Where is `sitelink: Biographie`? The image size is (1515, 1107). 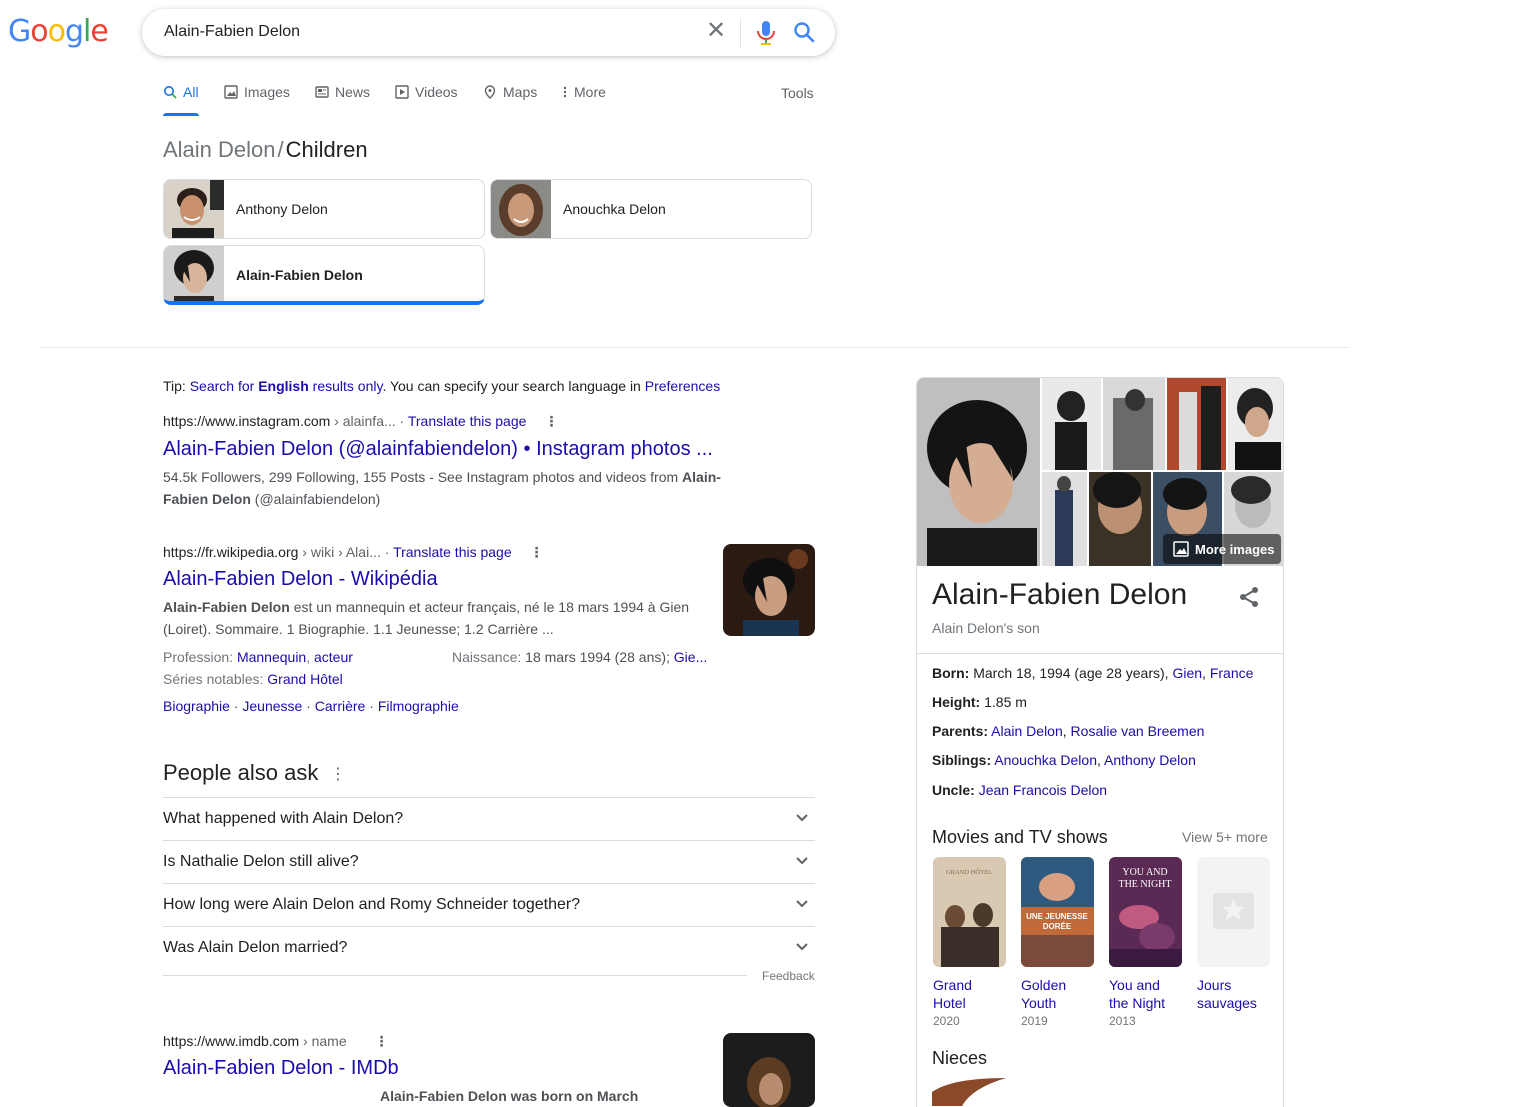
sitelink: Biographie is located at coordinates (196, 706).